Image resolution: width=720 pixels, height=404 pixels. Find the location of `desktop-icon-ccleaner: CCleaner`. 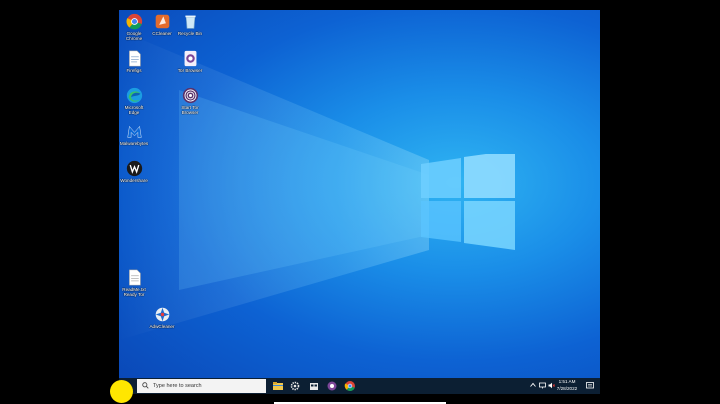

desktop-icon-ccleaner: CCleaner is located at coordinates (162, 24).